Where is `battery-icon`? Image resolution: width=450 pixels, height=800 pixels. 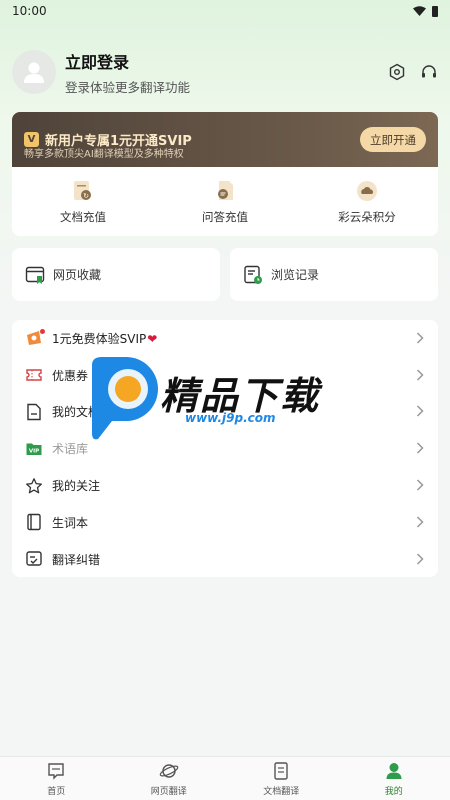
battery-icon is located at coordinates (435, 11).